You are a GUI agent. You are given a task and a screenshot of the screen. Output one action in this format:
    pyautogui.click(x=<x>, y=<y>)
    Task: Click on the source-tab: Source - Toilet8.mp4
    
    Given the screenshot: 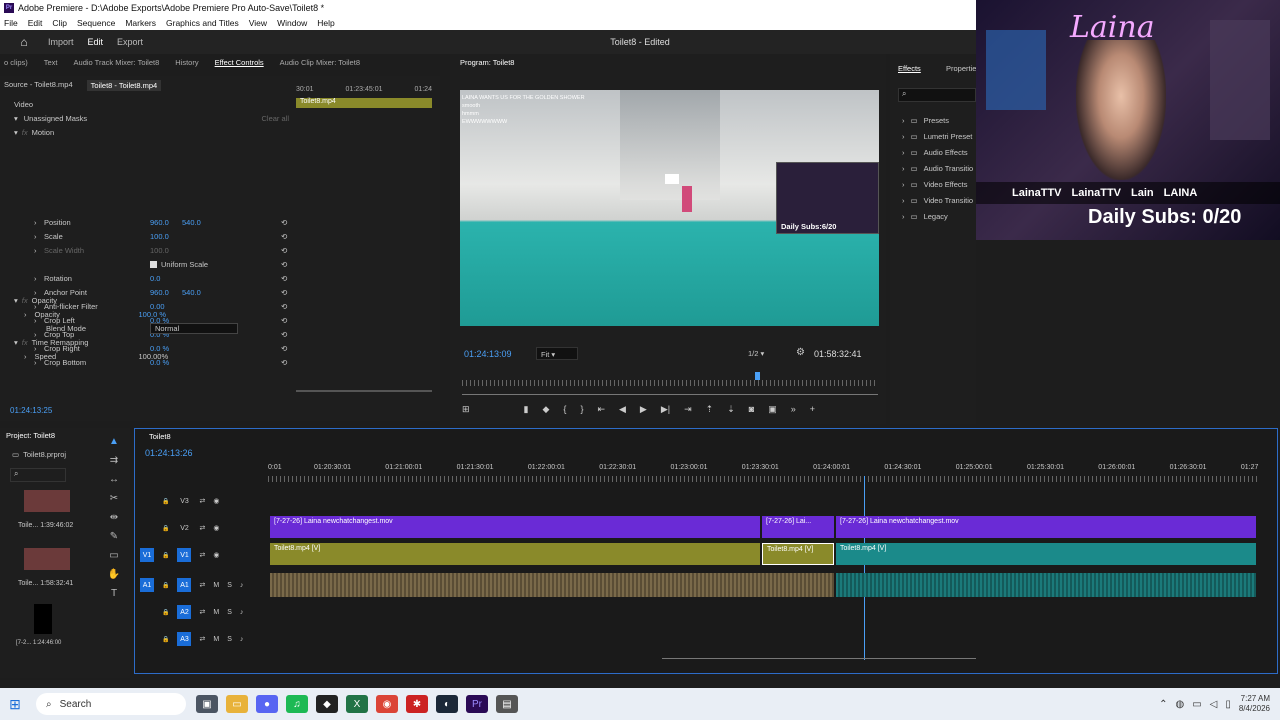 What is the action you would take?
    pyautogui.click(x=38, y=85)
    